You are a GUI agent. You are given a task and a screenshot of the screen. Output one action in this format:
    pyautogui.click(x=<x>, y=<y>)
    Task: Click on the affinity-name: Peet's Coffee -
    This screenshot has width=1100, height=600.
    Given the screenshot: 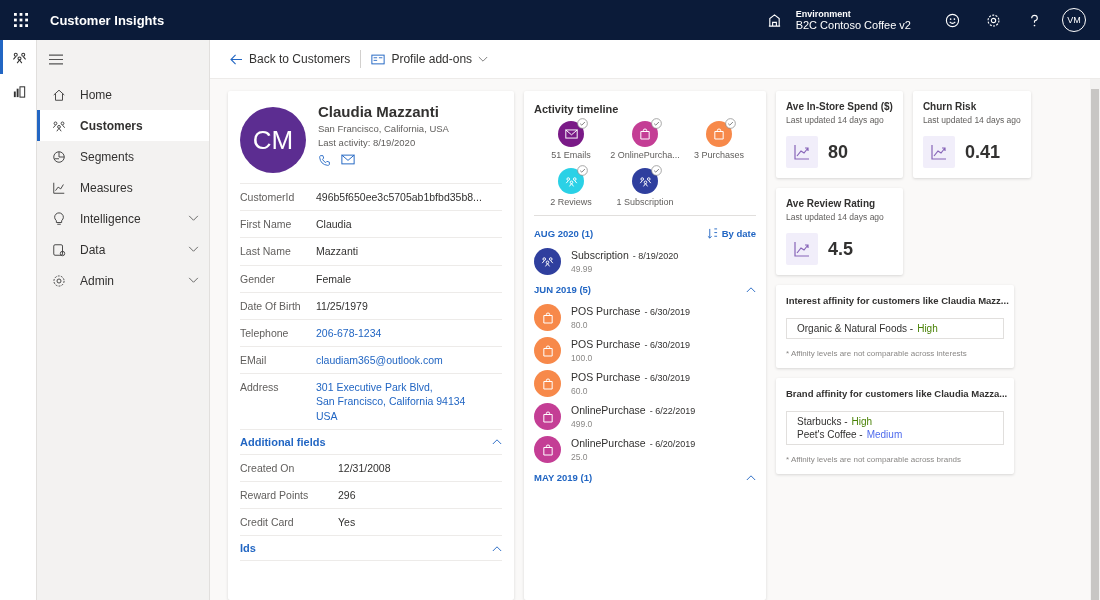 What is the action you would take?
    pyautogui.click(x=830, y=434)
    